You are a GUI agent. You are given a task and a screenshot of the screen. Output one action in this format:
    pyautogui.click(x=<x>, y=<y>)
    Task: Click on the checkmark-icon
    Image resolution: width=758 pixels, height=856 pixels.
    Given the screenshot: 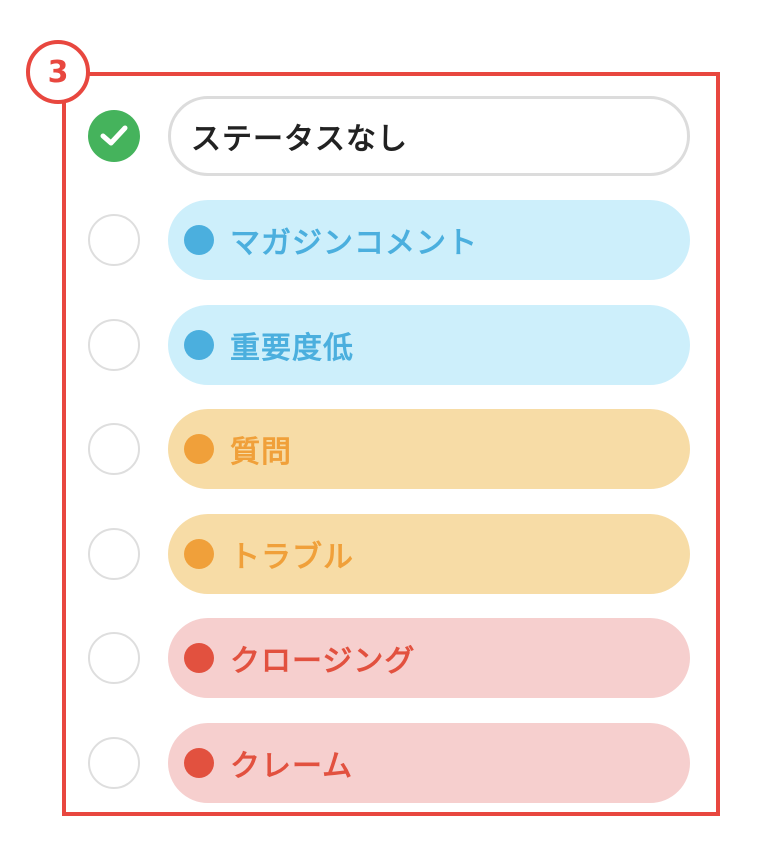 What is the action you would take?
    pyautogui.click(x=114, y=135)
    